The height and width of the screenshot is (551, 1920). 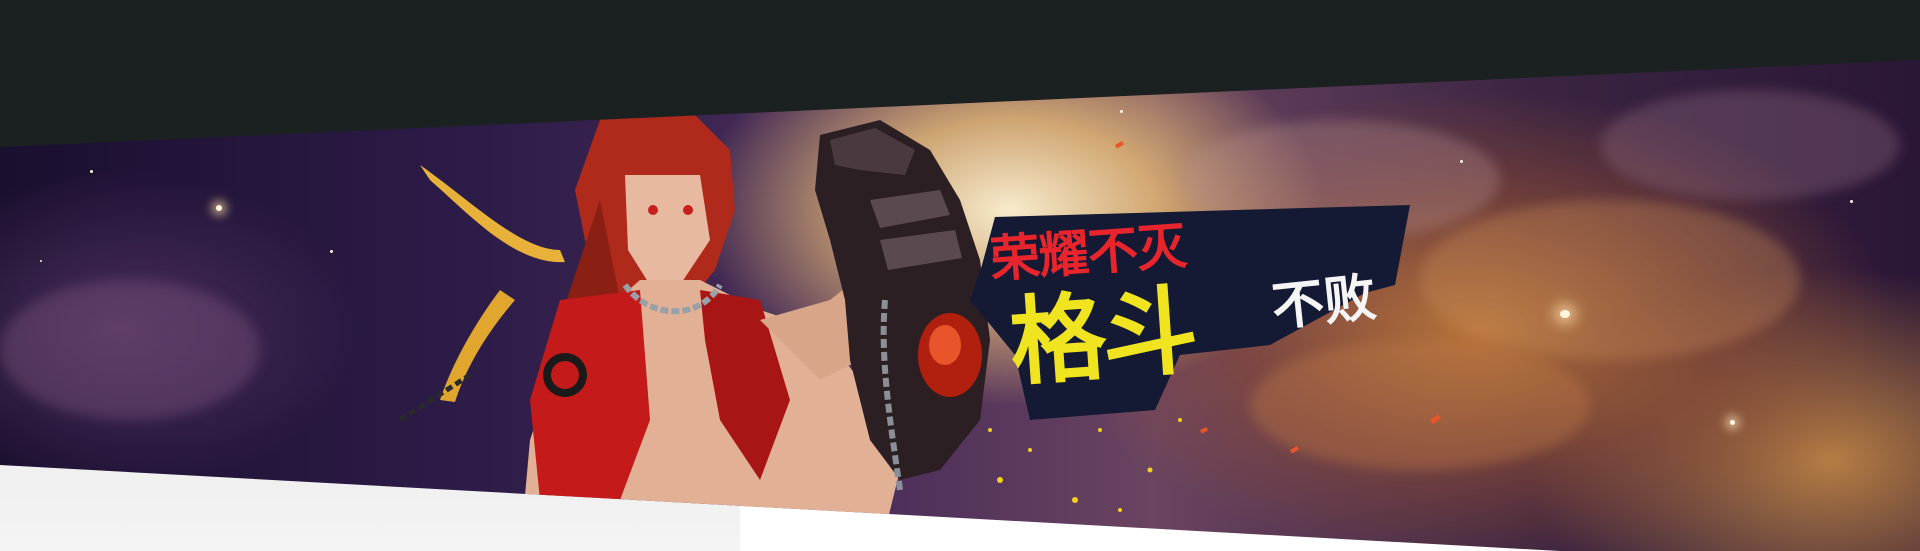 What do you see at coordinates (1102, 337) in the screenshot?
I see `slogan-fight: 格斗` at bounding box center [1102, 337].